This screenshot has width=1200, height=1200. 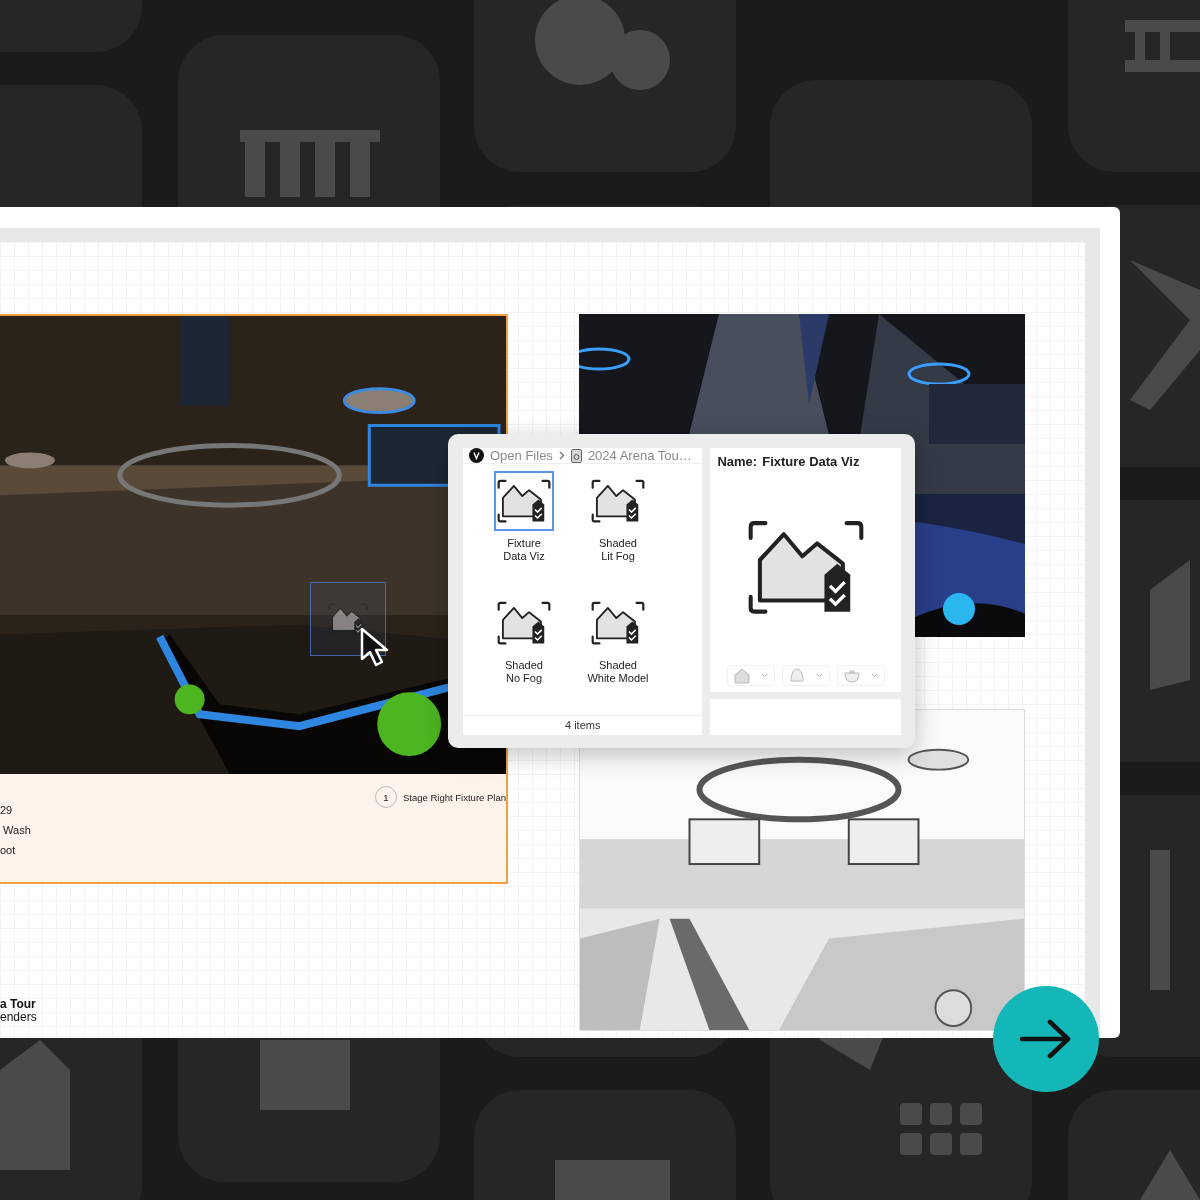 What do you see at coordinates (583, 725) in the screenshot?
I see `item-count: 4 items` at bounding box center [583, 725].